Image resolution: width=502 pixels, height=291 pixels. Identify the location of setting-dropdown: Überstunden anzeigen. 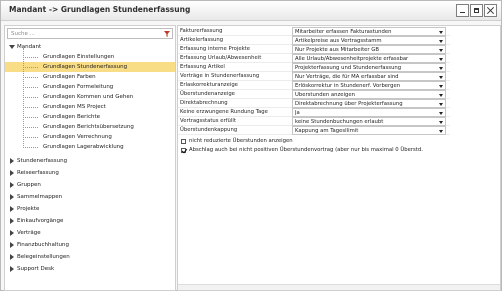
(369, 94).